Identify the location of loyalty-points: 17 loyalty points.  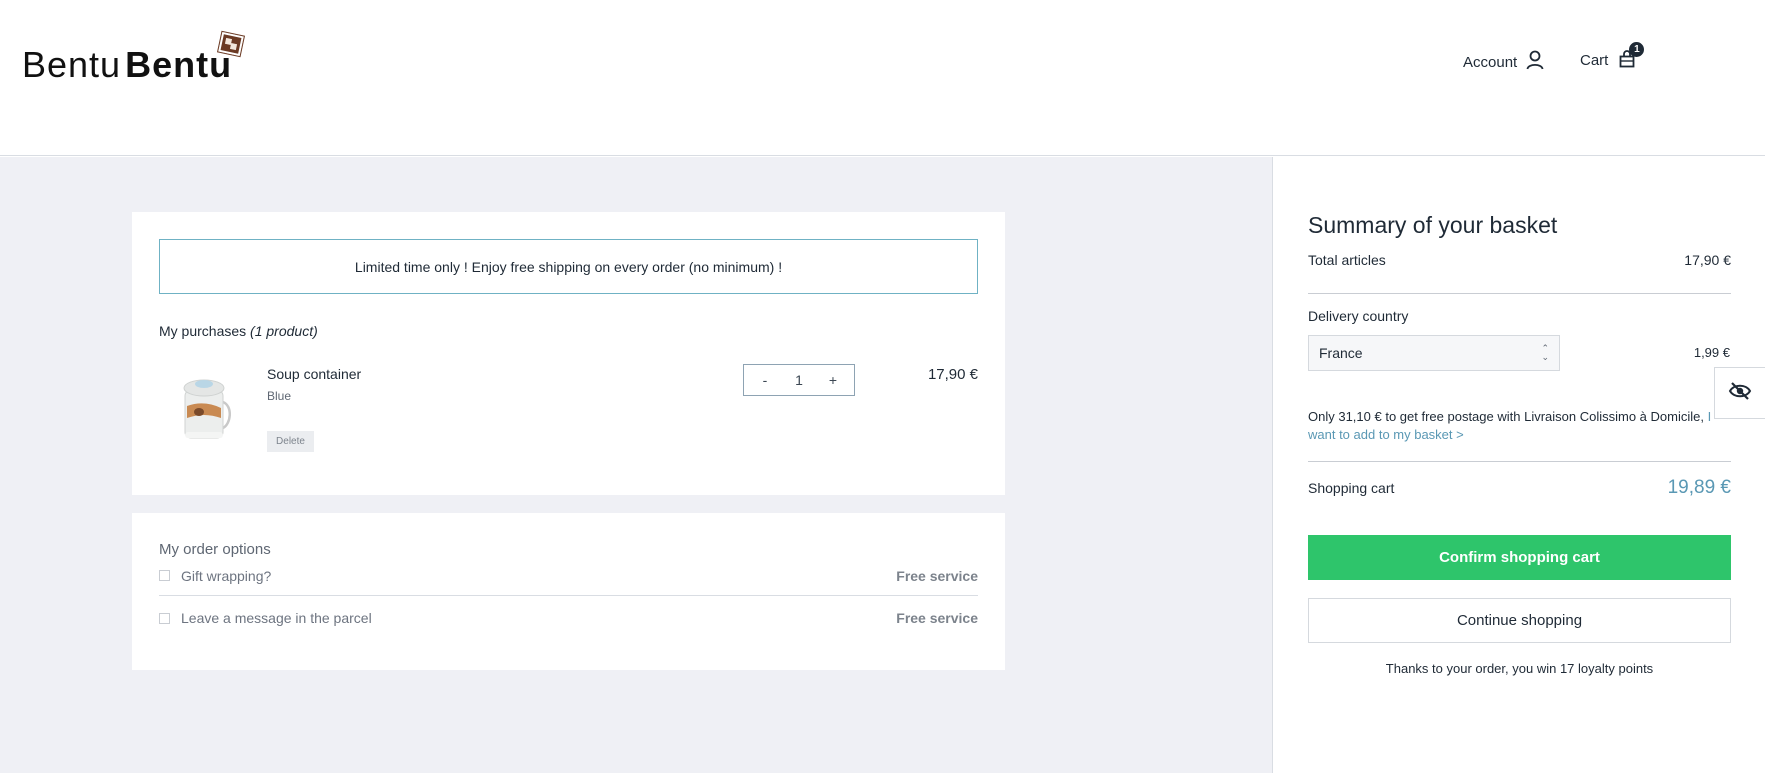
(1606, 668).